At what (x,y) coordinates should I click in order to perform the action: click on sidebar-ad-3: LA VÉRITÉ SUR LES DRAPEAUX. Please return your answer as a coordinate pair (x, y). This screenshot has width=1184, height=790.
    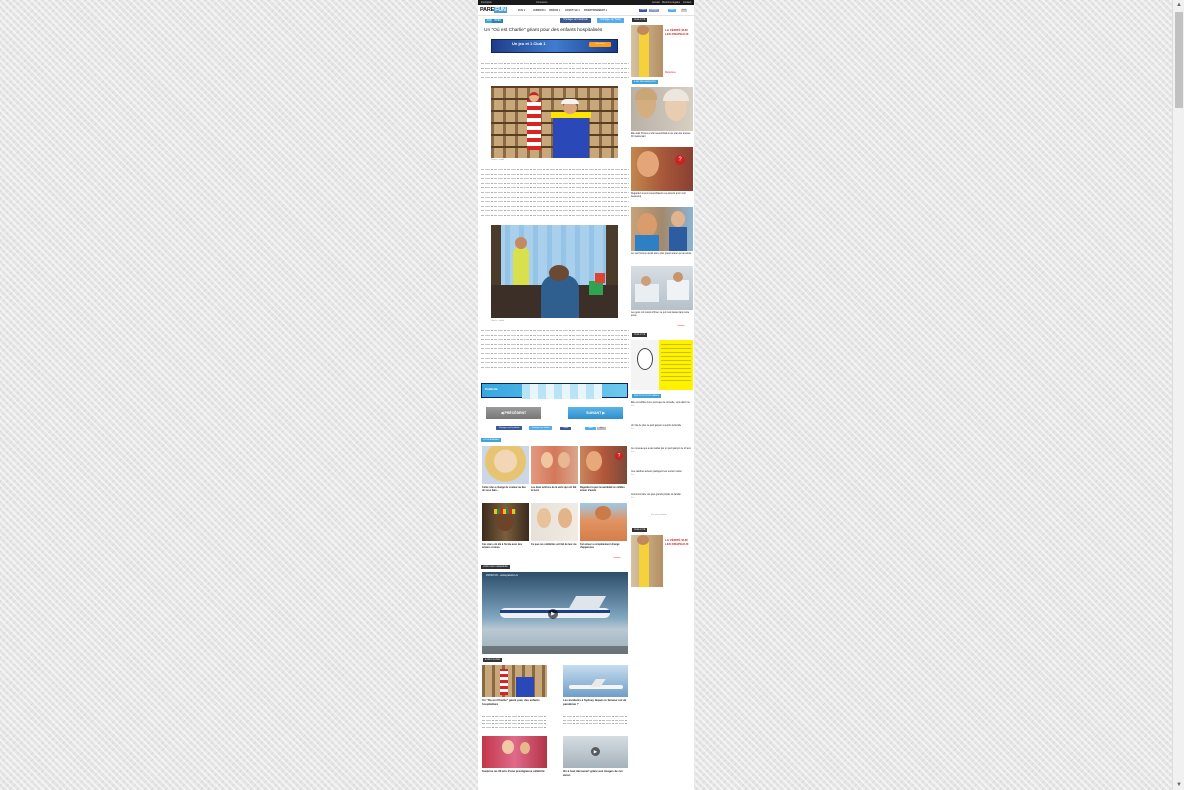
    Looking at the image, I should click on (662, 561).